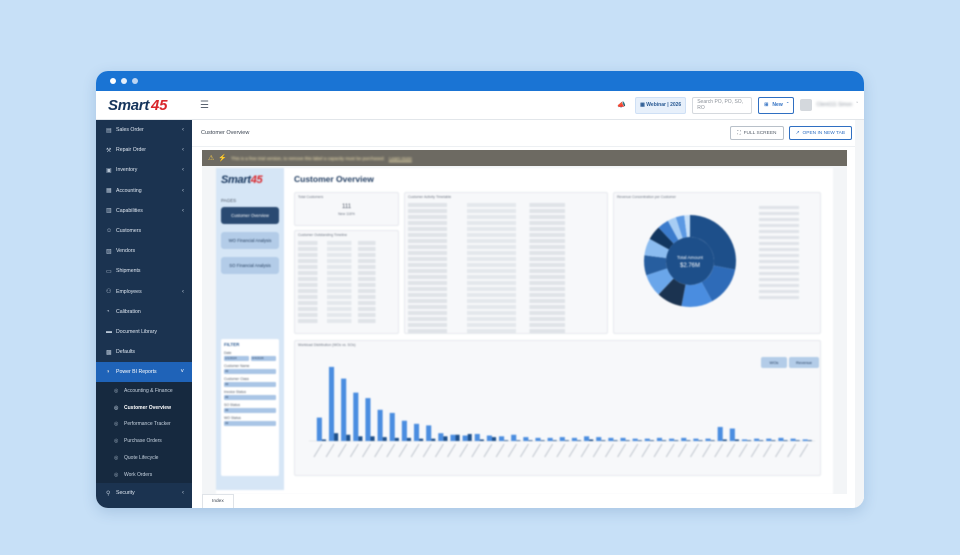 The width and height of the screenshot is (960, 555). I want to click on date-to-field: 6/4/2026, so click(263, 358).